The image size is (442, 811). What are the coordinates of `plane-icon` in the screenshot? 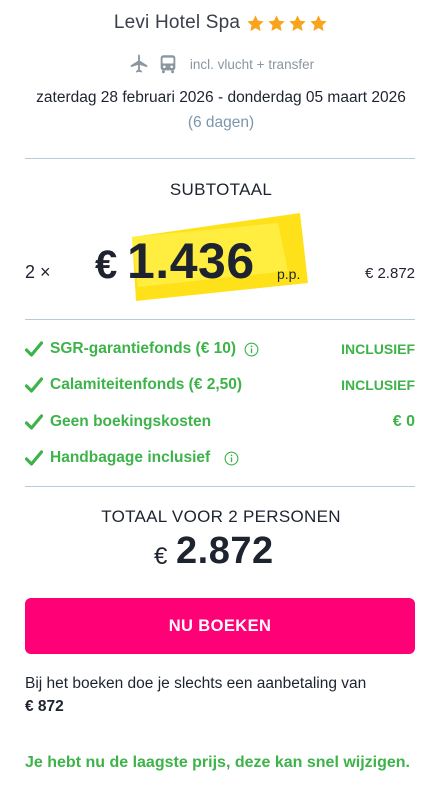 It's located at (139, 63).